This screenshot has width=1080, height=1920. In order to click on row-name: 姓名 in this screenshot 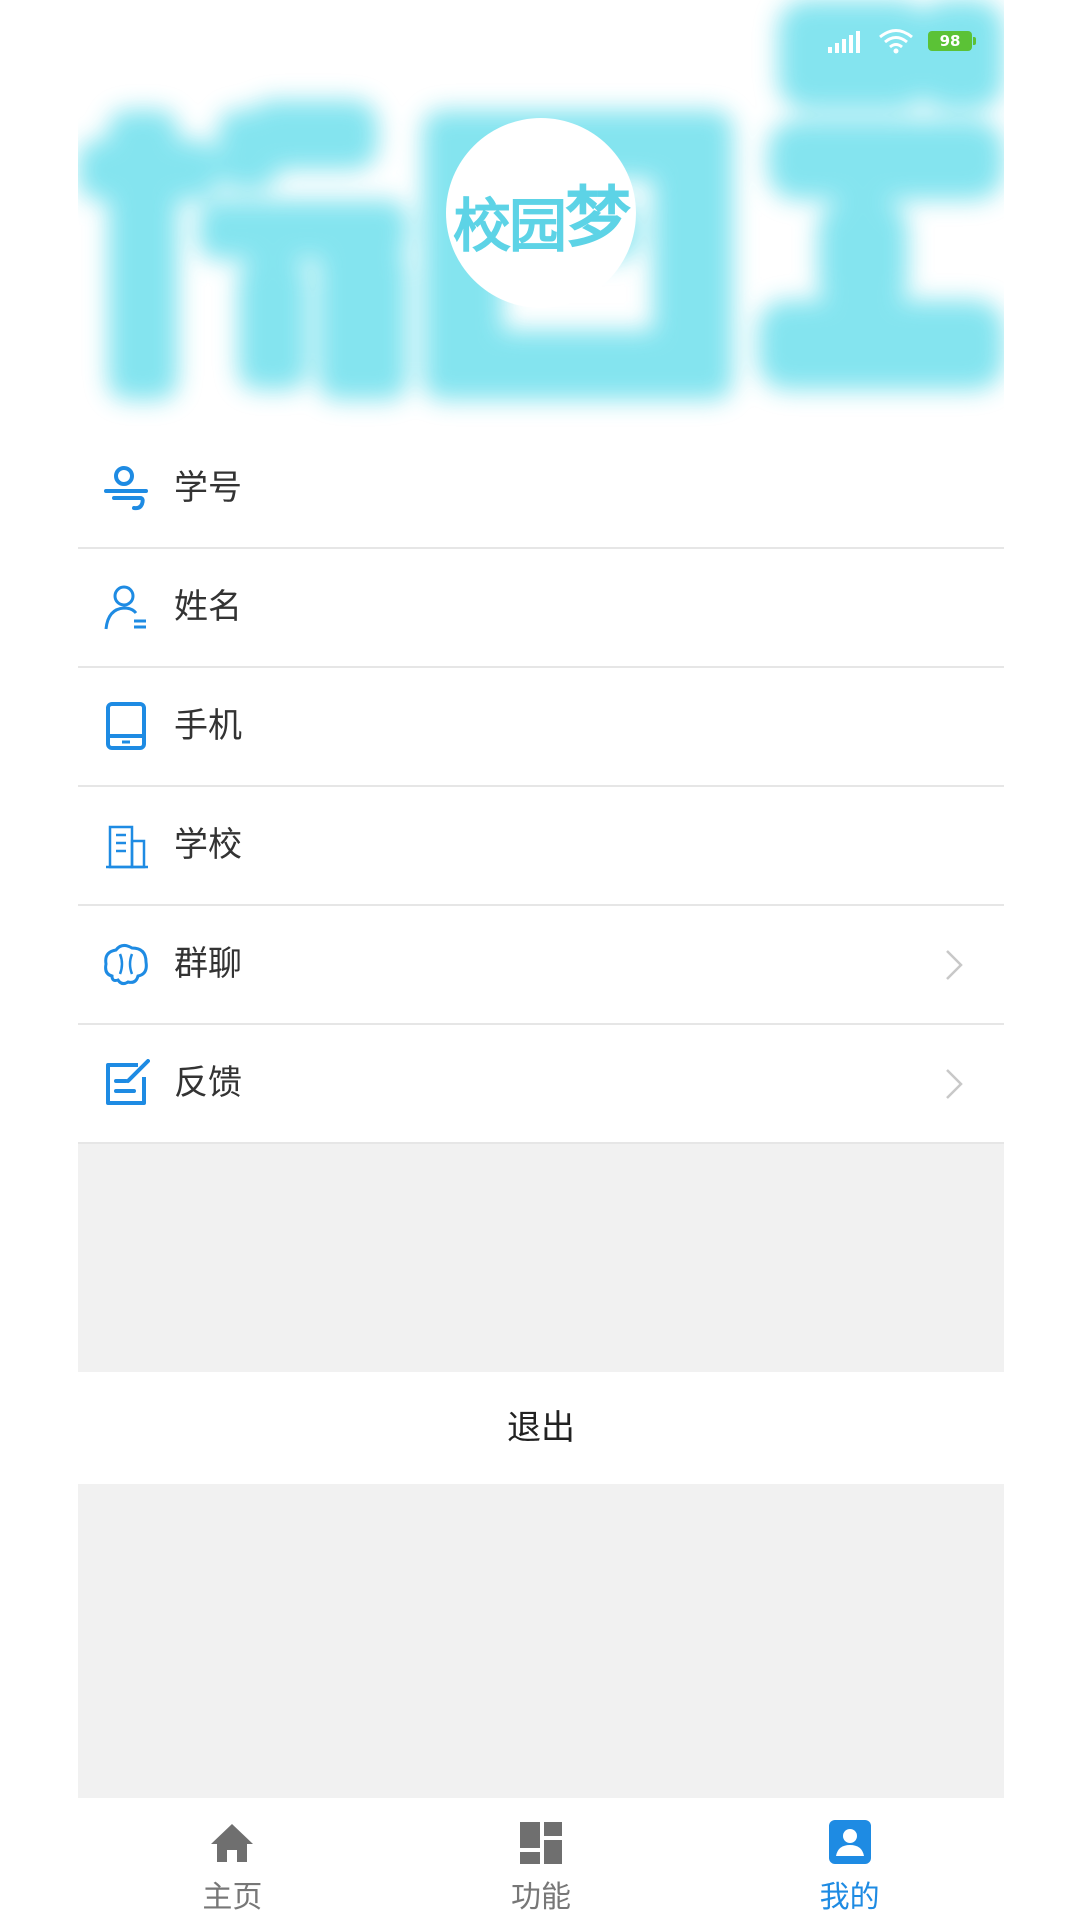, I will do `click(541, 608)`.